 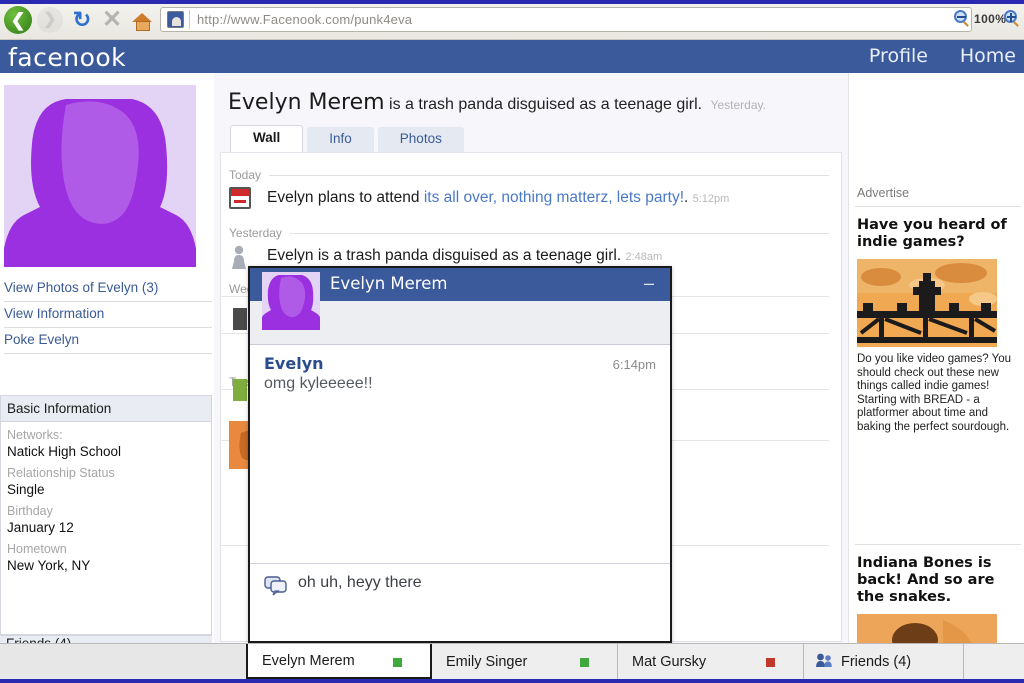 I want to click on chat-input-area: oh uh, heyy there, so click(x=460, y=602).